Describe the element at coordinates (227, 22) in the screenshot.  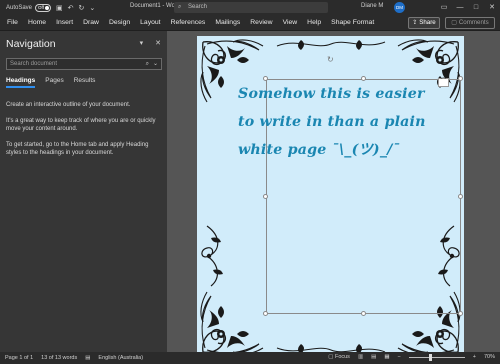
I see `menu-mailings: Mailings` at that location.